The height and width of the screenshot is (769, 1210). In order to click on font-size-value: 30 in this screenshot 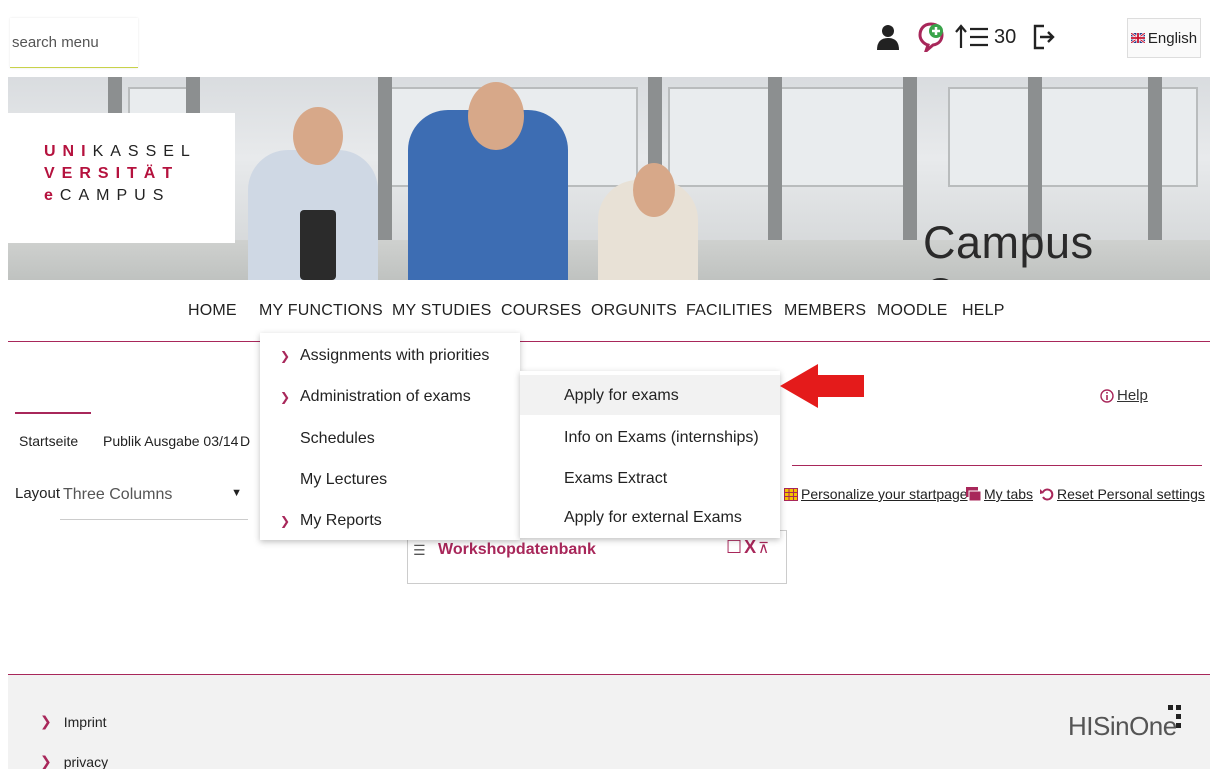, I will do `click(1005, 37)`.